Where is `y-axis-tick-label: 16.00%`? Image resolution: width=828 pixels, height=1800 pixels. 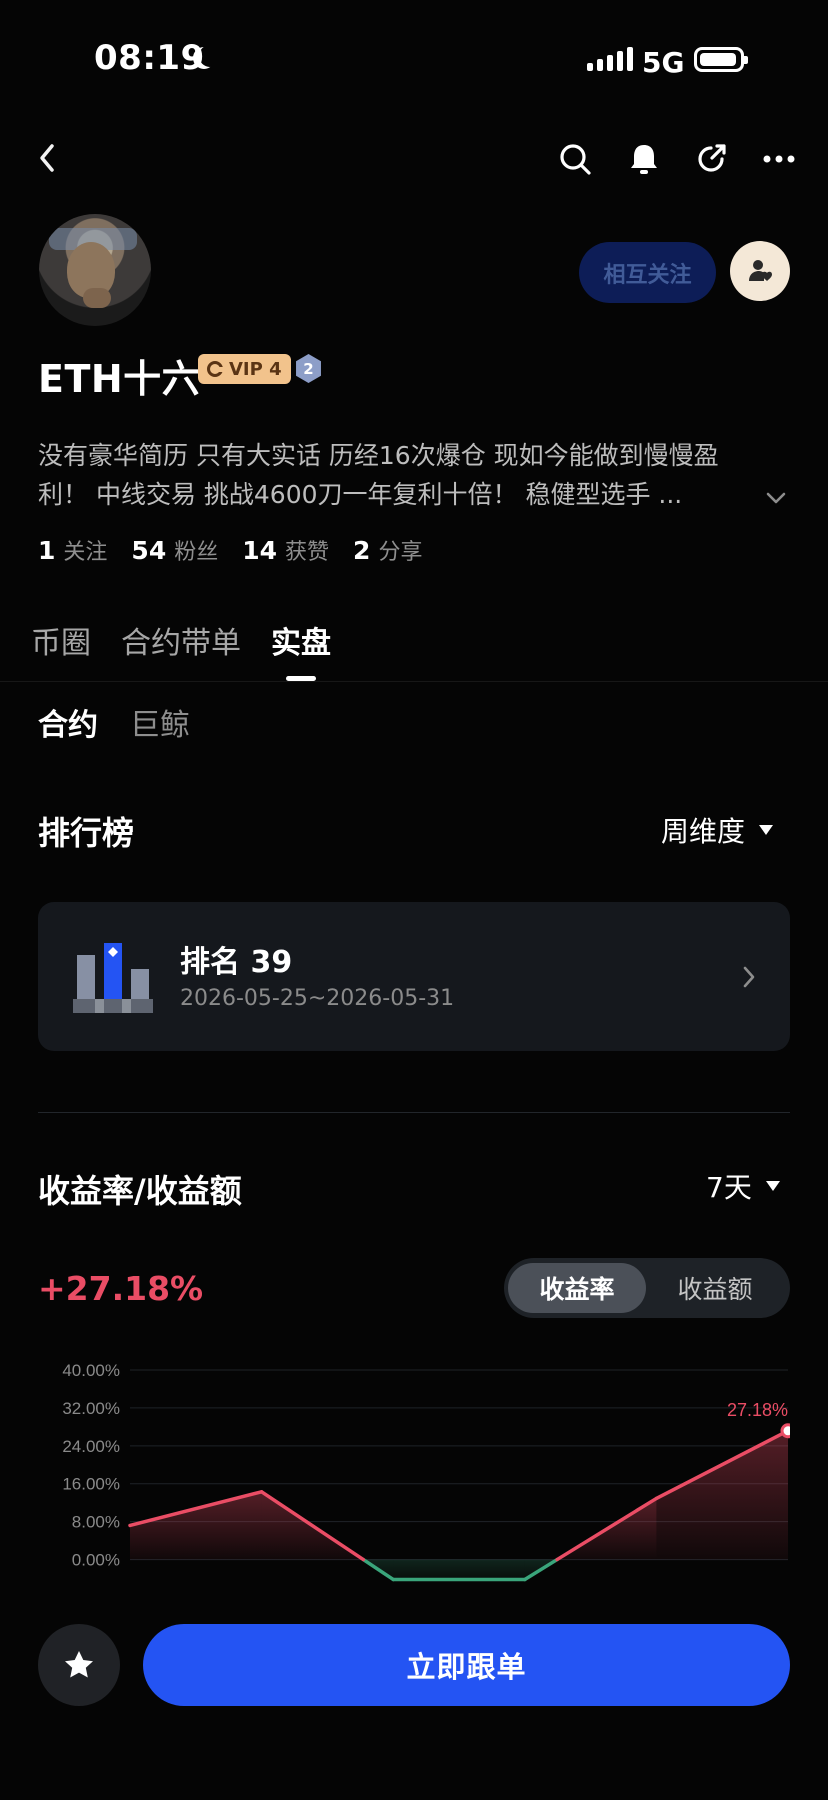 y-axis-tick-label: 16.00% is located at coordinates (91, 1484).